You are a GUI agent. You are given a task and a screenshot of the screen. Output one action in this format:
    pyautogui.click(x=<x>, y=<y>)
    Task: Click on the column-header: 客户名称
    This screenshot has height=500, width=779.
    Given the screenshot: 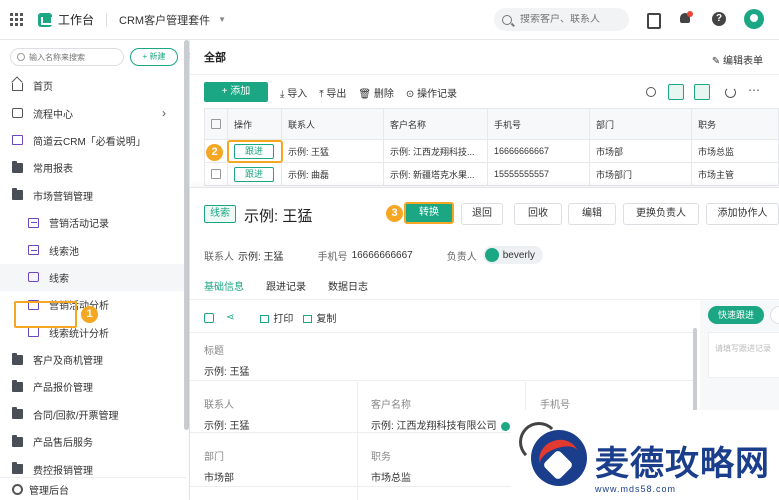 What is the action you would take?
    pyautogui.click(x=435, y=124)
    